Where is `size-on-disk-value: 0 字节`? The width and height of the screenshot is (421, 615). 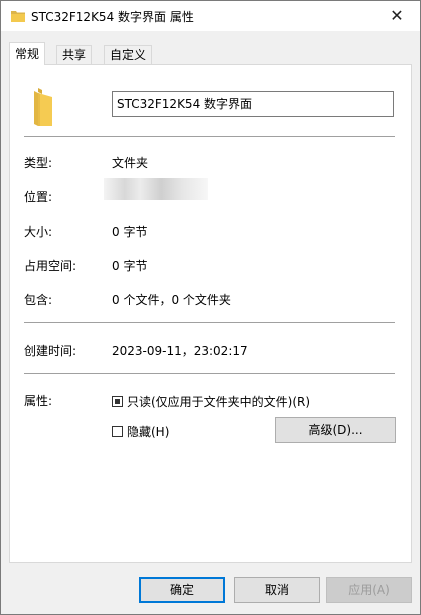 size-on-disk-value: 0 字节 is located at coordinates (130, 266).